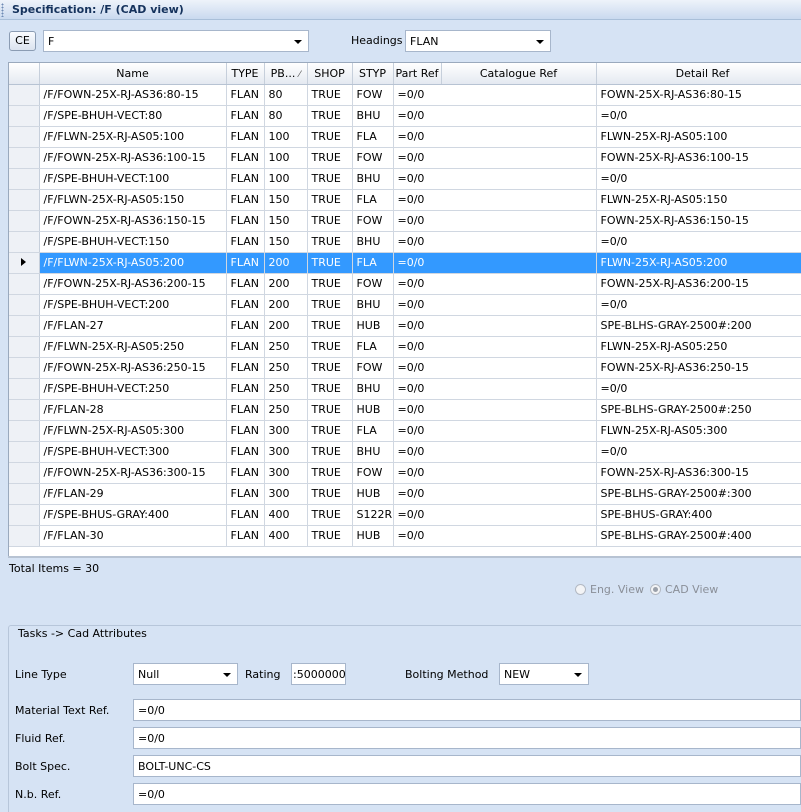  Describe the element at coordinates (698, 200) in the screenshot. I see `cell-catalogue-ref: FLWN-25X-RJ-AS05:150` at that location.